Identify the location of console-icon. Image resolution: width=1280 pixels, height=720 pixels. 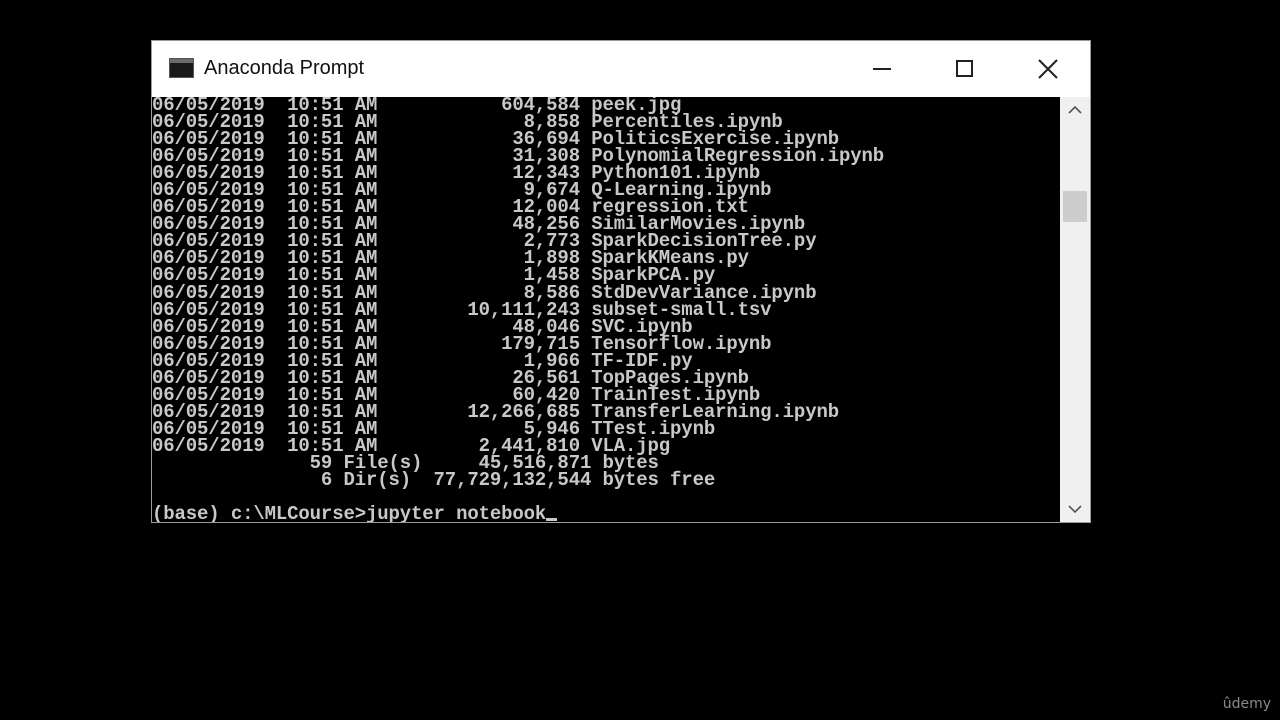
(181, 68).